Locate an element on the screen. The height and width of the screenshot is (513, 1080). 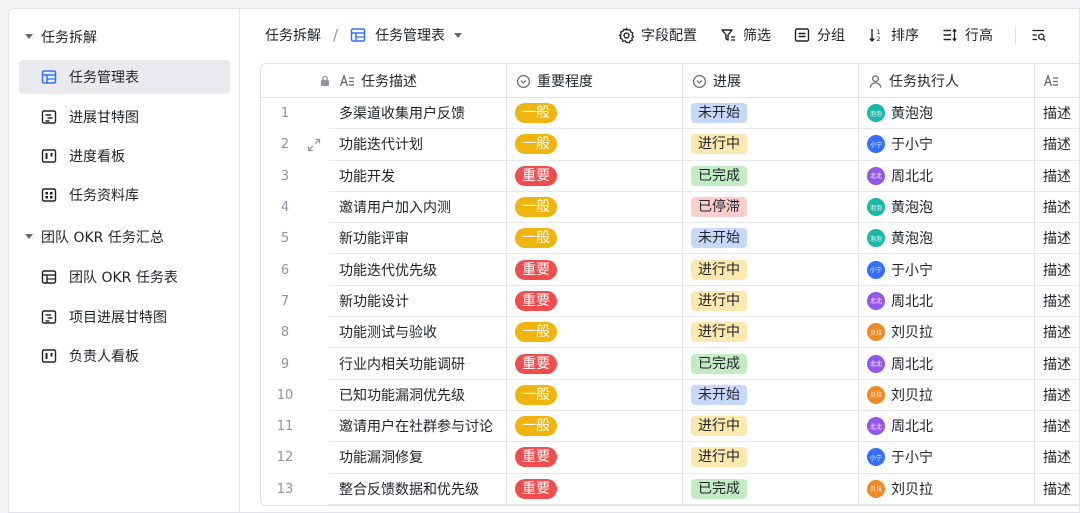
sidebar-item-owner-kanban: 负责人看板 is located at coordinates (124, 356).